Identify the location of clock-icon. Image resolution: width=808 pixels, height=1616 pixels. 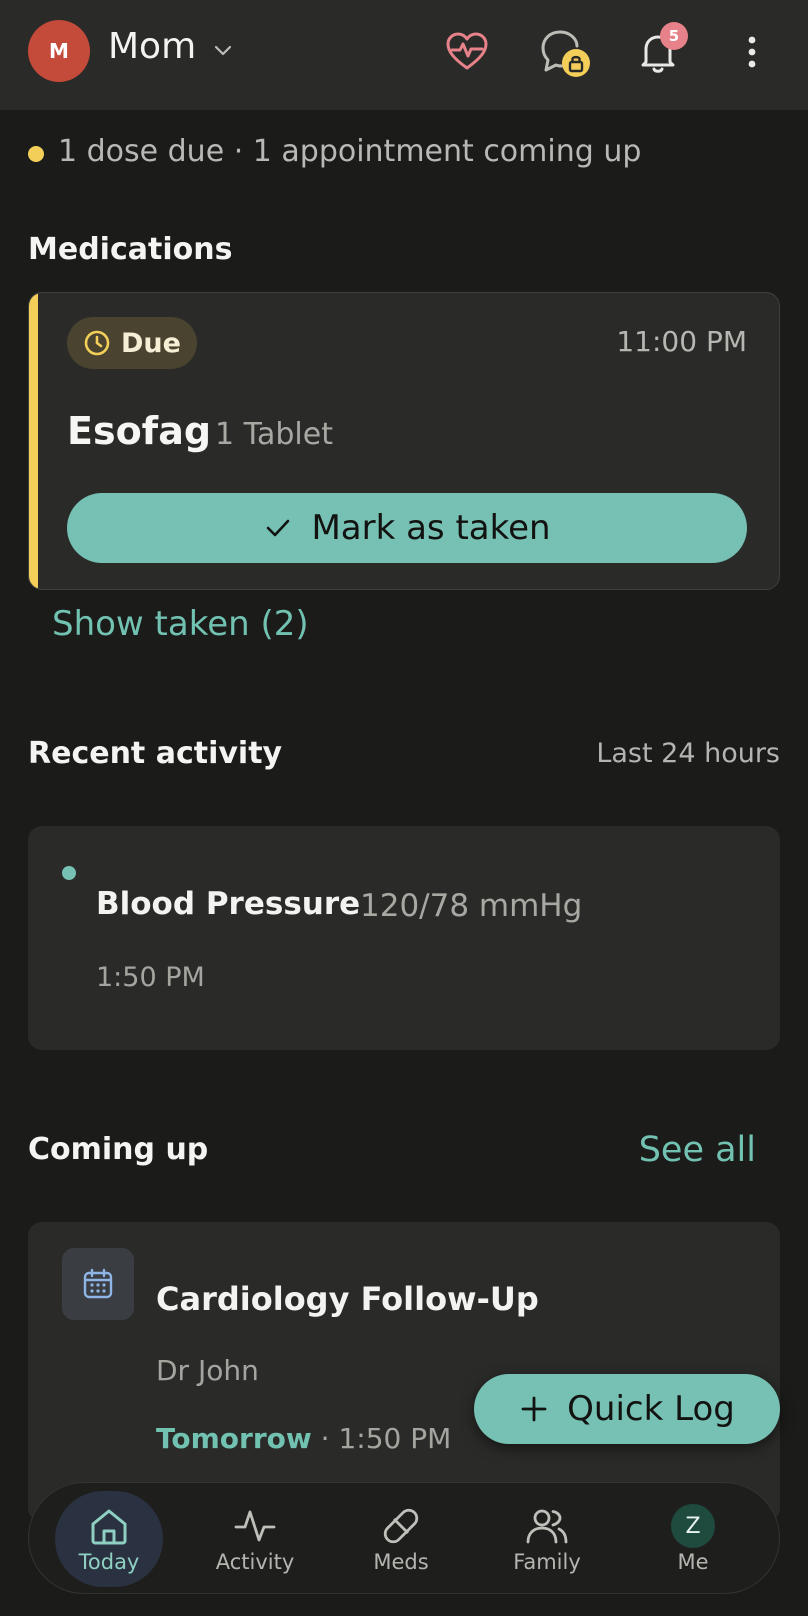
(97, 343).